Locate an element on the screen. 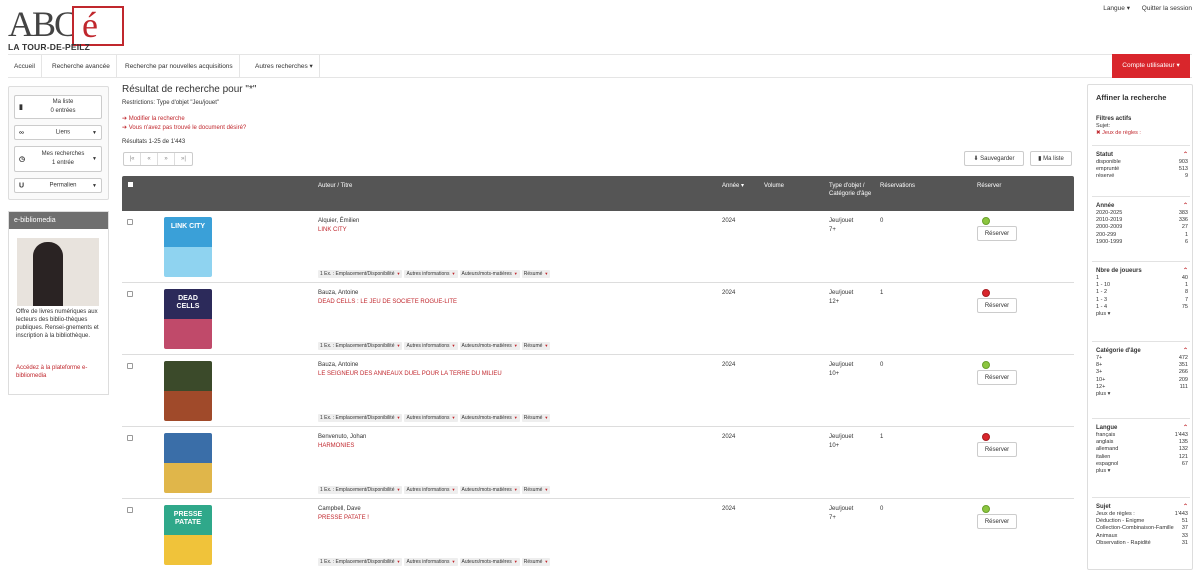 The height and width of the screenshot is (570, 1200). facet-item: 2010-2019 336 is located at coordinates (1142, 220).